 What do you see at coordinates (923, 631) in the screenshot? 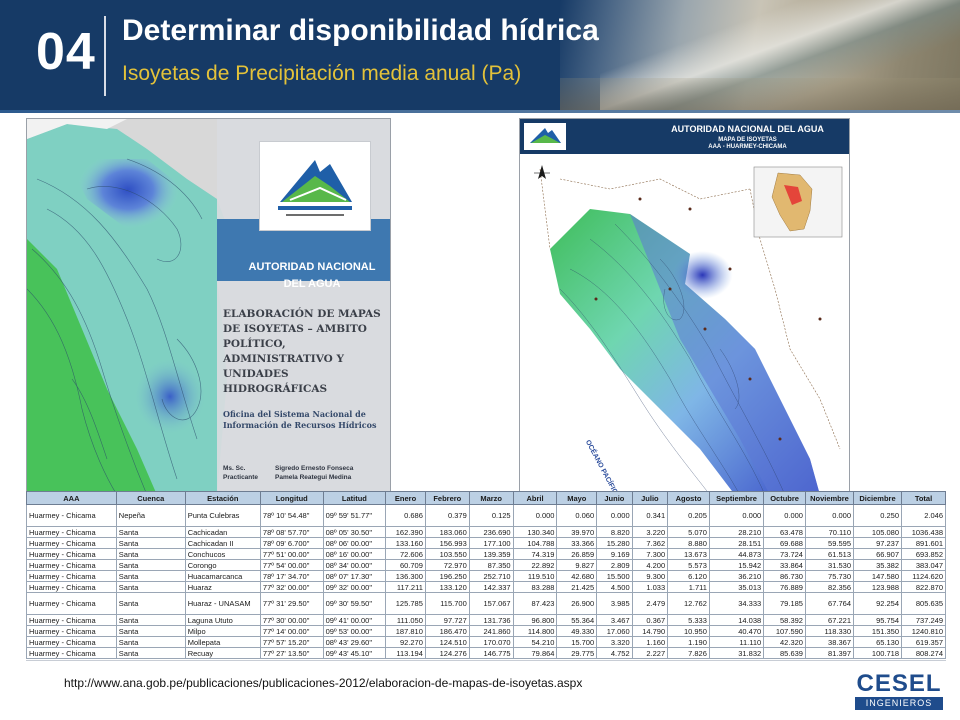
I see `table-cell: 1240.810` at bounding box center [923, 631].